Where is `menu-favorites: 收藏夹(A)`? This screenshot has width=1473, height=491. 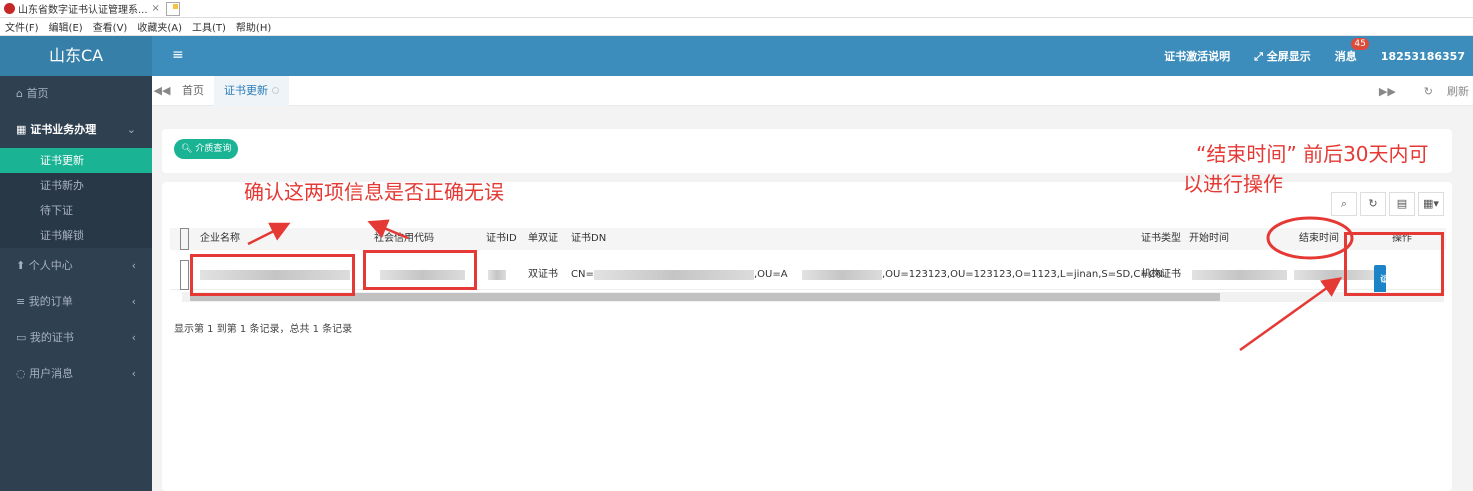
menu-favorites: 收藏夹(A) is located at coordinates (159, 26).